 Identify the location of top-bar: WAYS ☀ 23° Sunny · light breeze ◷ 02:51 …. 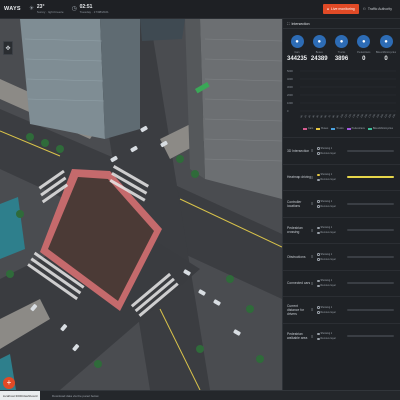
(200, 9).